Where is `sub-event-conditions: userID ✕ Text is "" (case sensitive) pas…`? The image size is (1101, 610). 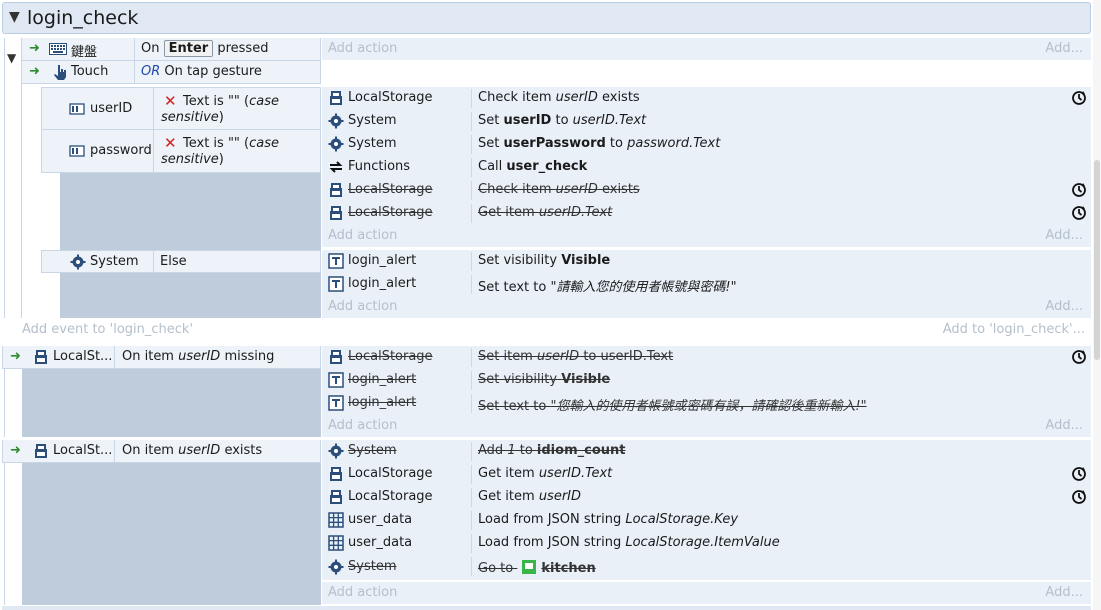 sub-event-conditions: userID ✕ Text is "" (case sensitive) pas… is located at coordinates (181, 130).